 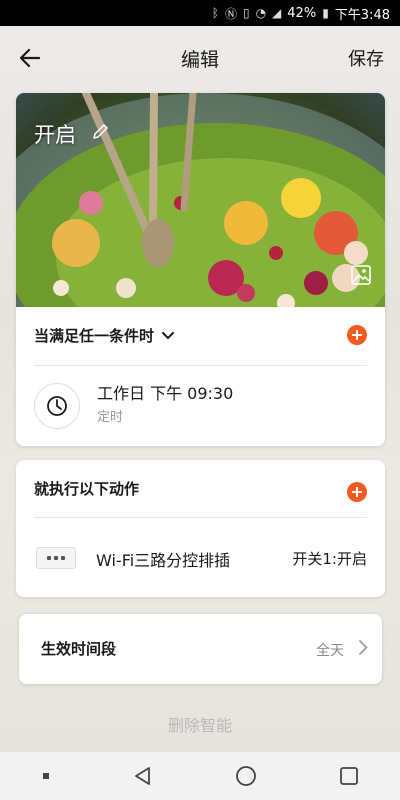 I want to click on battery-icon: ▮, so click(x=325, y=13).